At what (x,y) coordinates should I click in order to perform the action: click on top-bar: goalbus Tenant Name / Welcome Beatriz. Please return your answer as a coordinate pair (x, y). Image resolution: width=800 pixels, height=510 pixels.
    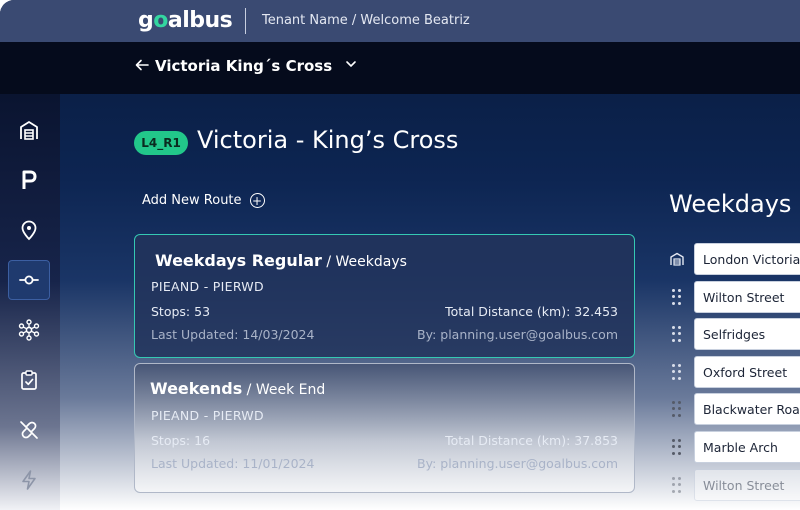
    Looking at the image, I should click on (400, 21).